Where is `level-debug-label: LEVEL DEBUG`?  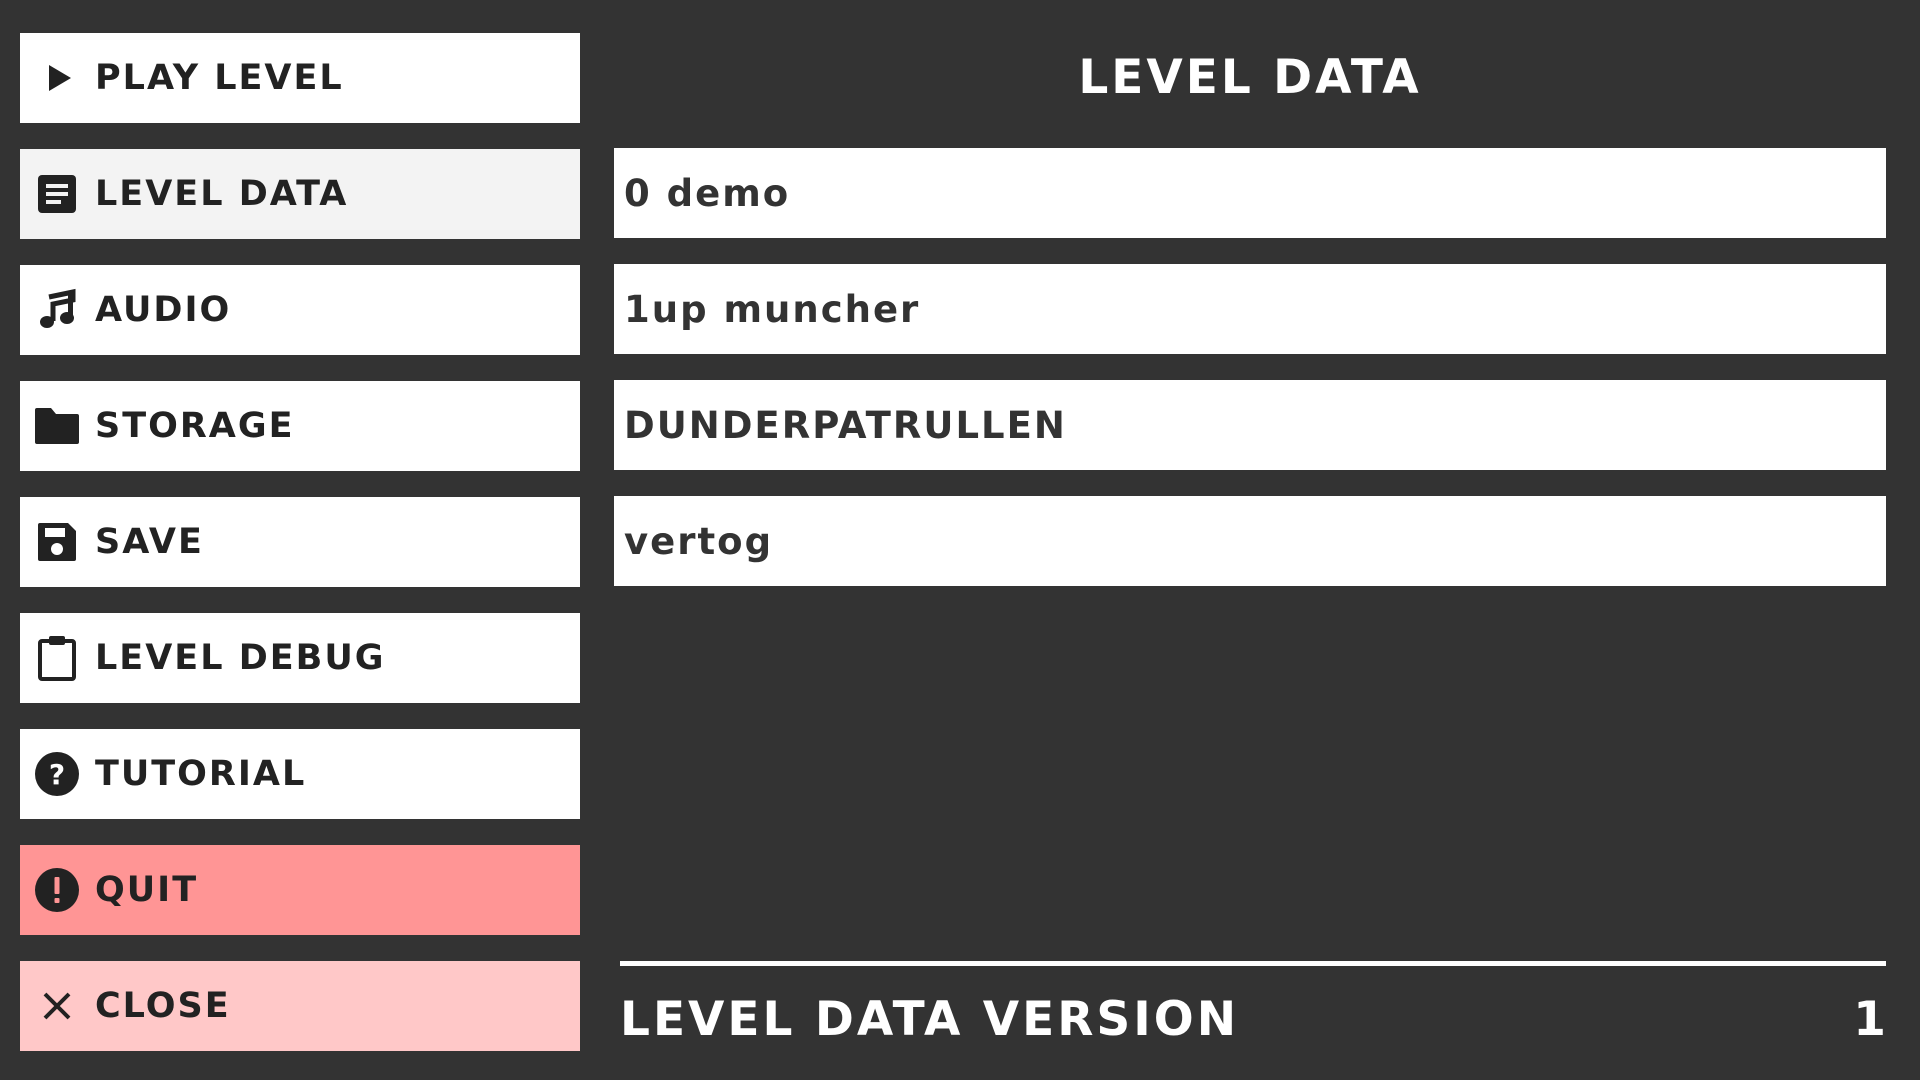 level-debug-label: LEVEL DEBUG is located at coordinates (240, 658).